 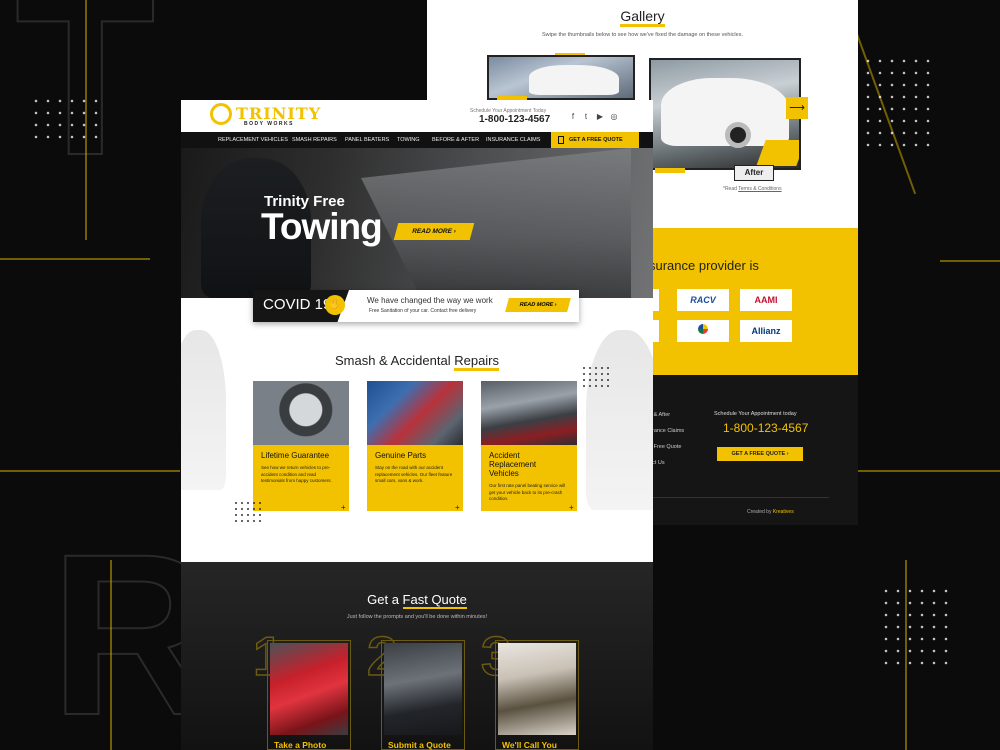 What do you see at coordinates (766, 331) in the screenshot?
I see `insurer-logo-allianz: Allianz` at bounding box center [766, 331].